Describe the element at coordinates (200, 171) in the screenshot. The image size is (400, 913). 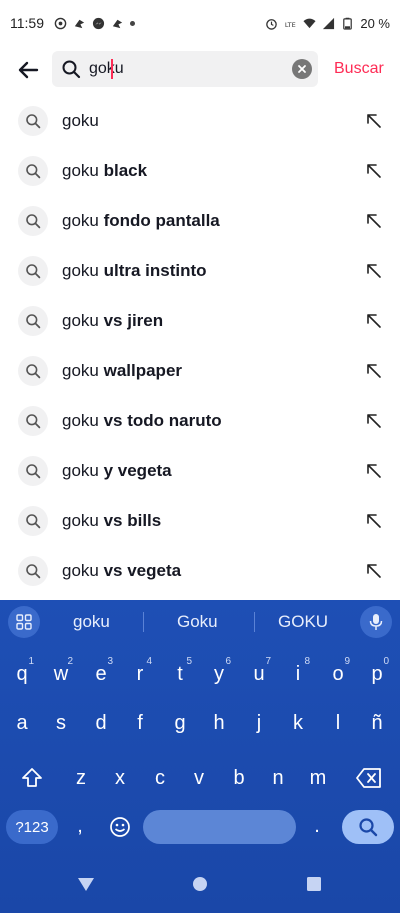
I see `suggestion-item: goku black` at that location.